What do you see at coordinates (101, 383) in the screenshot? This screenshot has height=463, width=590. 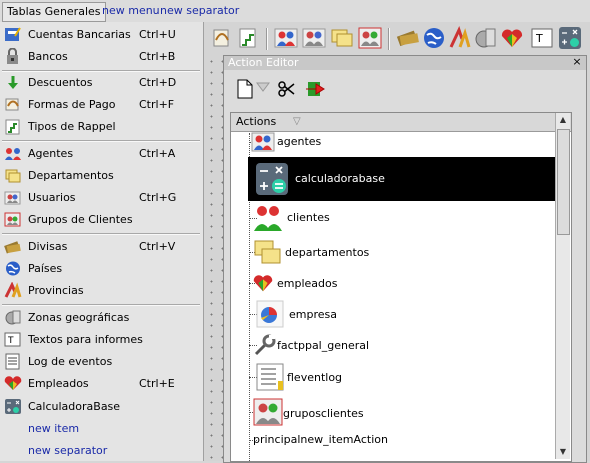 I see `menu-item-empleados: Empleados Ctrl+E` at bounding box center [101, 383].